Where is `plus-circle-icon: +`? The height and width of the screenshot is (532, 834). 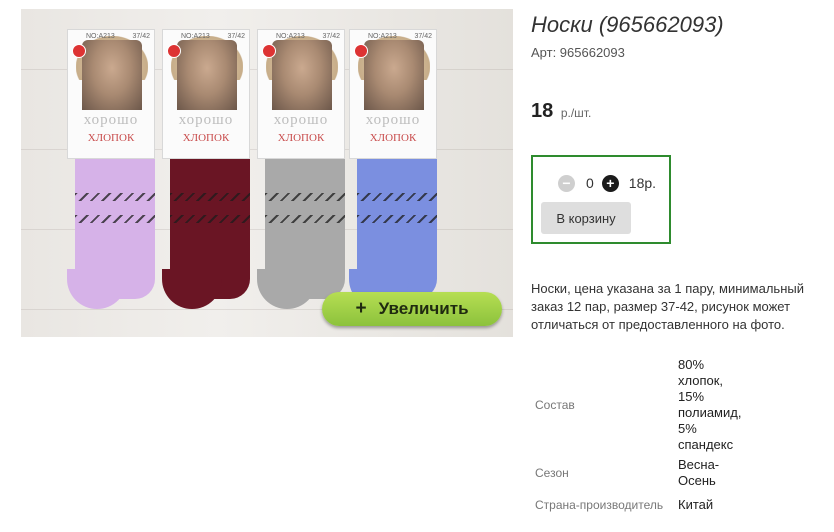
plus-circle-icon: + is located at coordinates (610, 183).